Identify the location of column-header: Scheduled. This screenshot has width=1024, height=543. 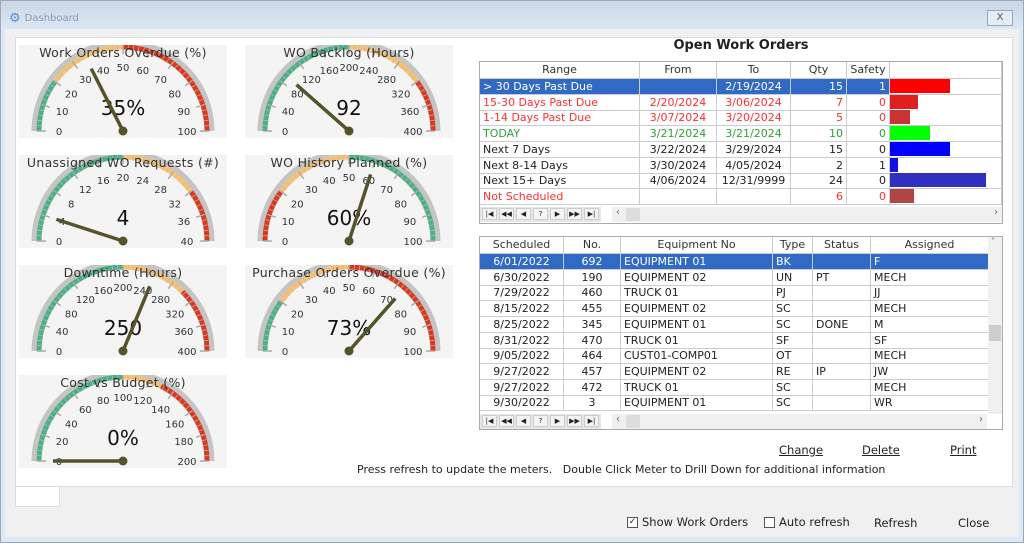
(522, 245).